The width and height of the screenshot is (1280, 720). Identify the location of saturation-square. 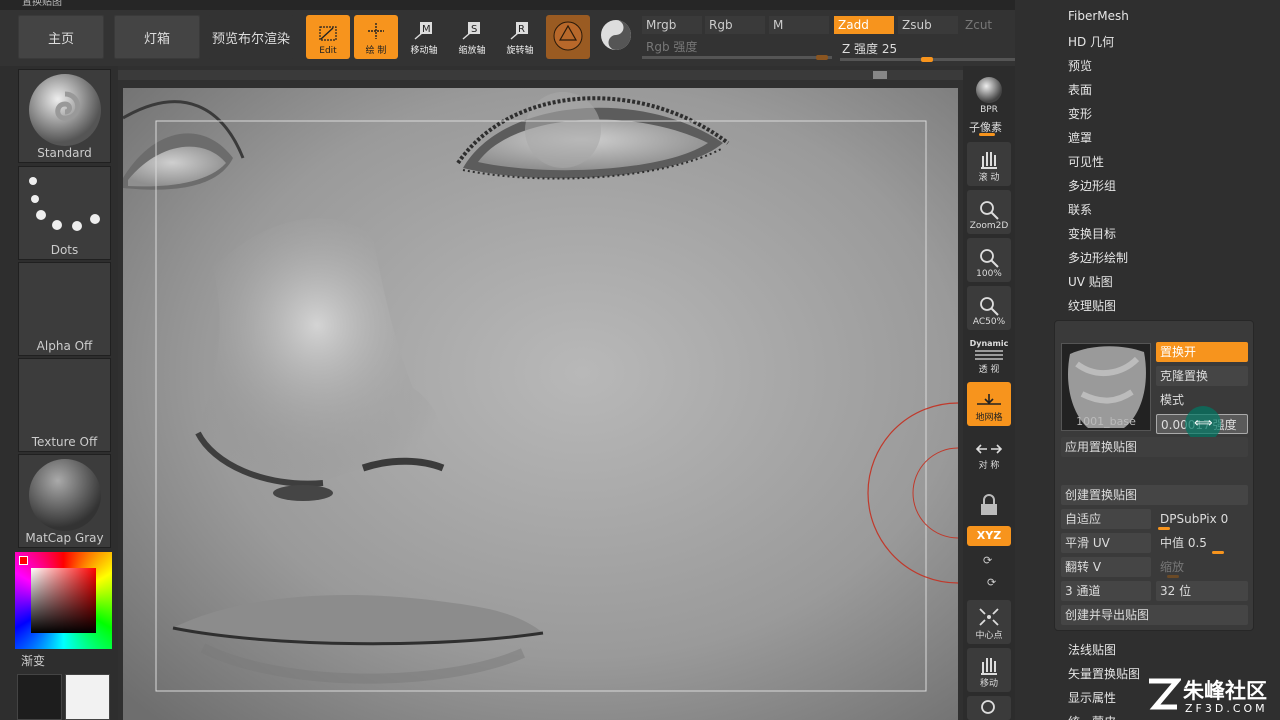
(63, 600).